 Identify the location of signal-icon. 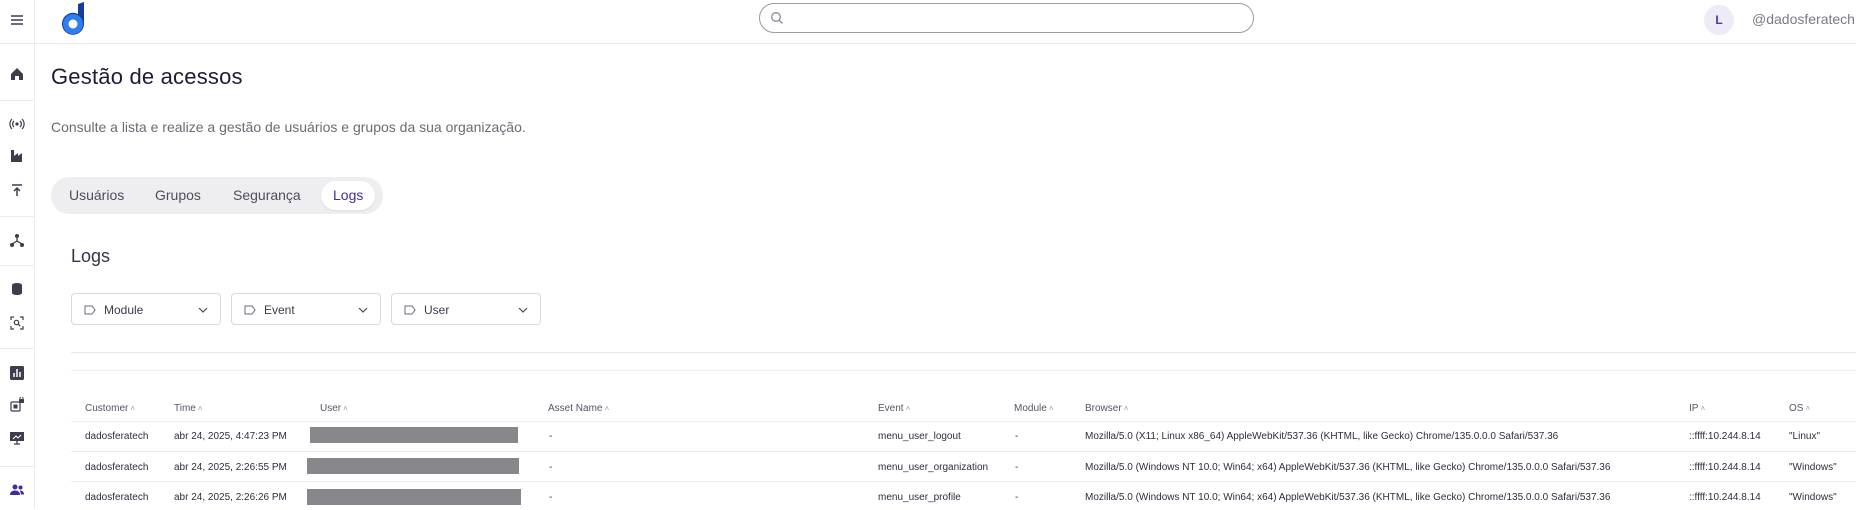
(17, 124).